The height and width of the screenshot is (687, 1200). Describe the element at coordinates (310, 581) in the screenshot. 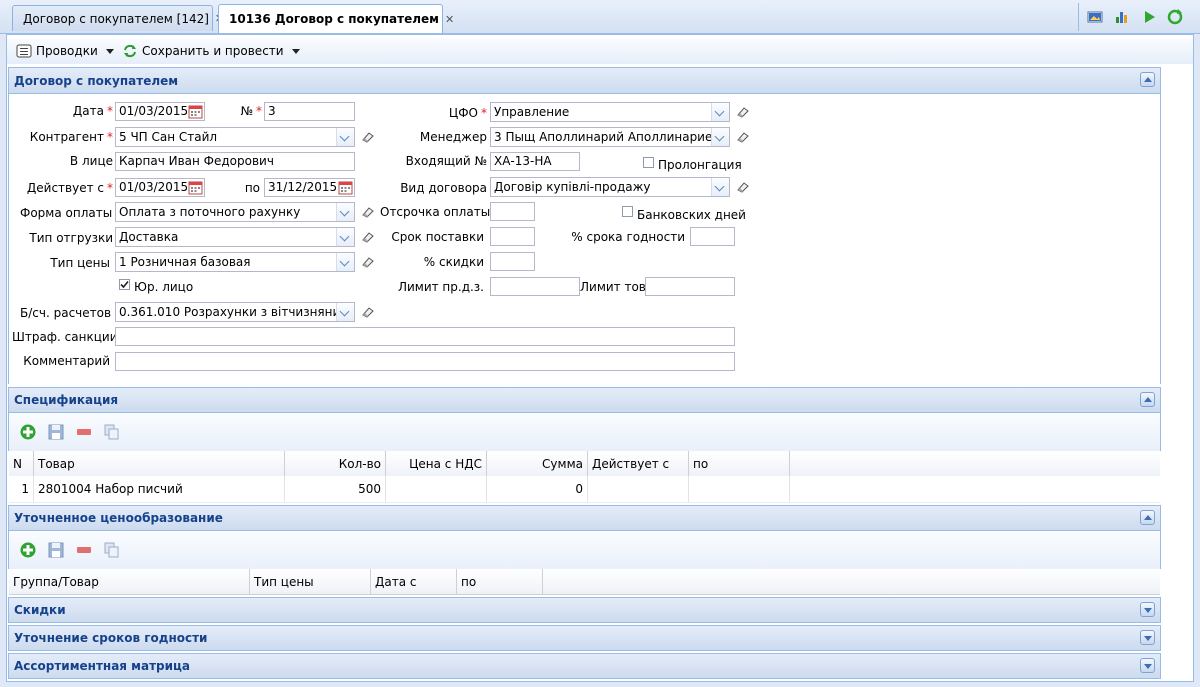

I see `column-header: Тип цены` at that location.